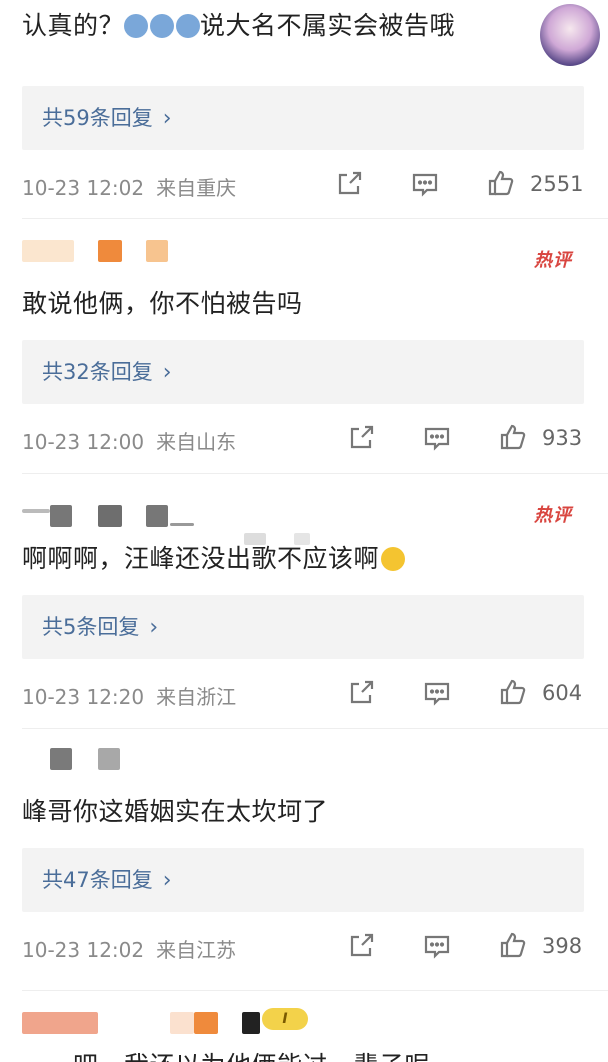 The image size is (608, 1062). What do you see at coordinates (285, 1019) in the screenshot?
I see `level-badge: I` at bounding box center [285, 1019].